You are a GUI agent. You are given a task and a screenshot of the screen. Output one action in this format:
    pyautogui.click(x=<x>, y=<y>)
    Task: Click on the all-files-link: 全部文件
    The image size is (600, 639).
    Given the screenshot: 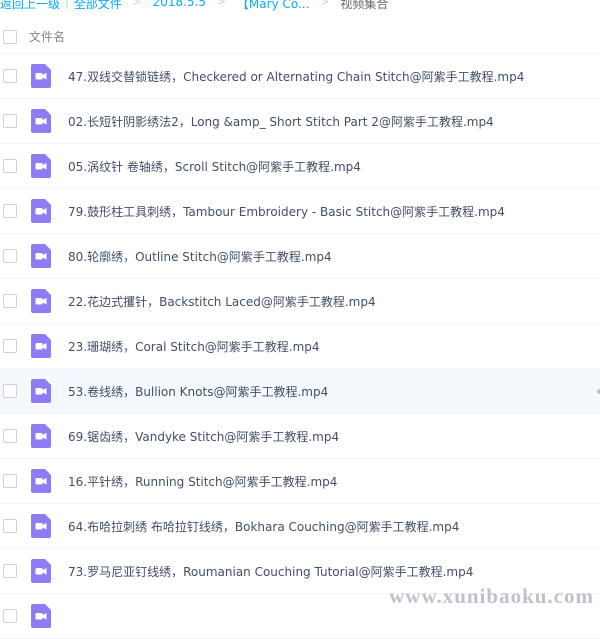 What is the action you would take?
    pyautogui.click(x=98, y=6)
    